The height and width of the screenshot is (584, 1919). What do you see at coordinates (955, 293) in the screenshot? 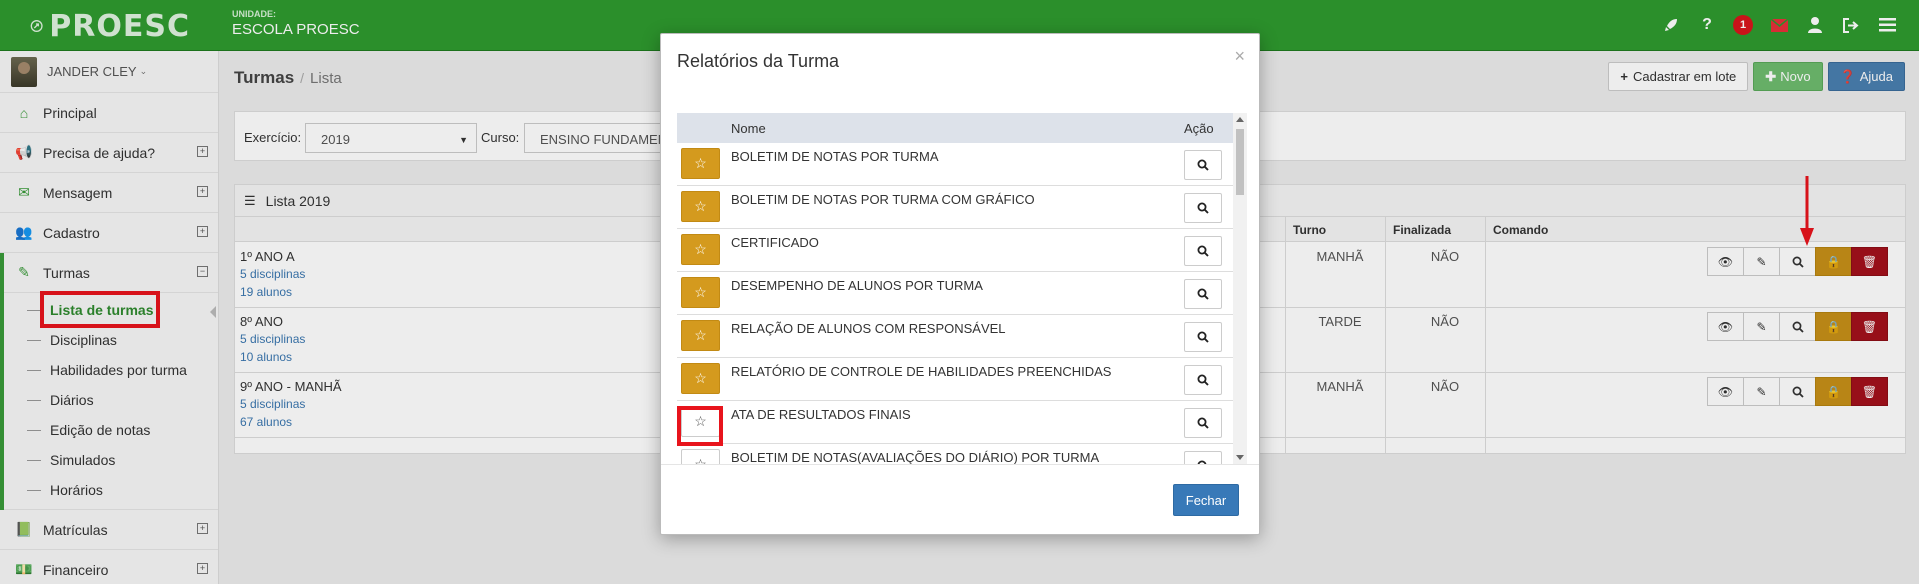
I see `report-row: ☆ DESEMPENHO DE ALUNOS POR TURMA` at bounding box center [955, 293].